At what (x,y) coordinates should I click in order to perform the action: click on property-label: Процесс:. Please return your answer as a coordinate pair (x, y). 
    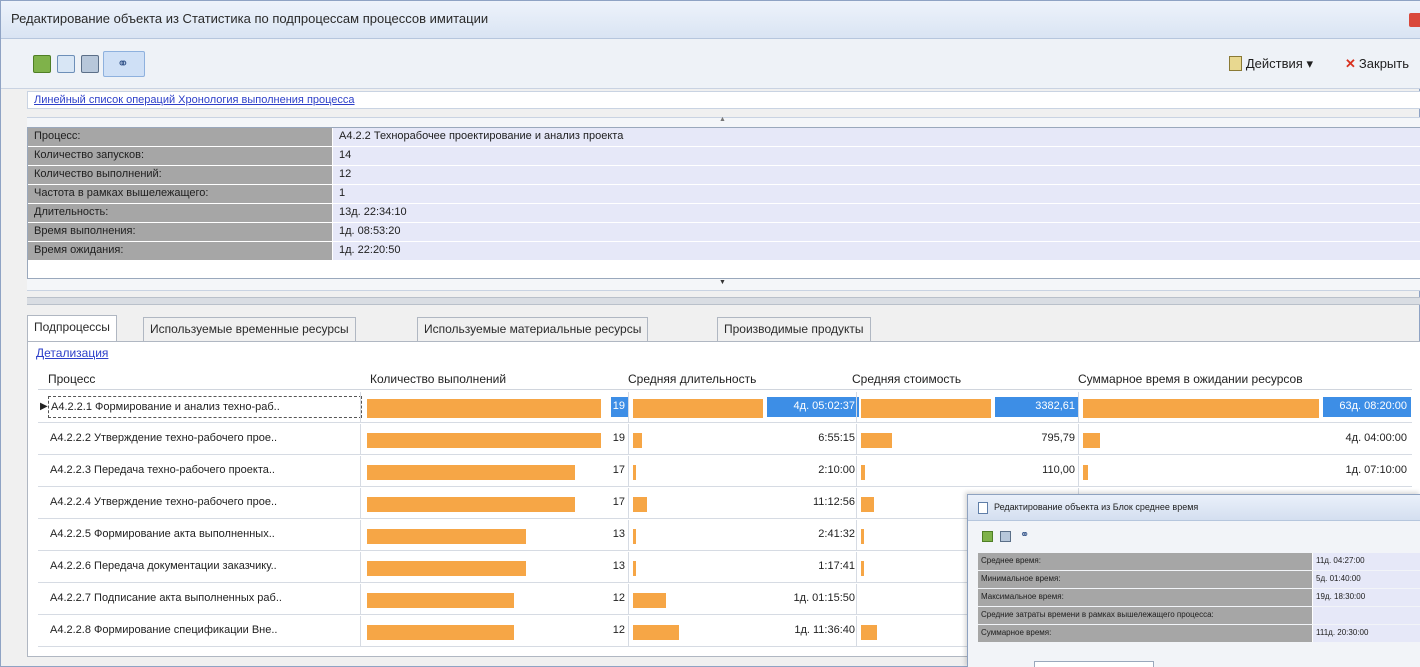
    Looking at the image, I should click on (180, 137).